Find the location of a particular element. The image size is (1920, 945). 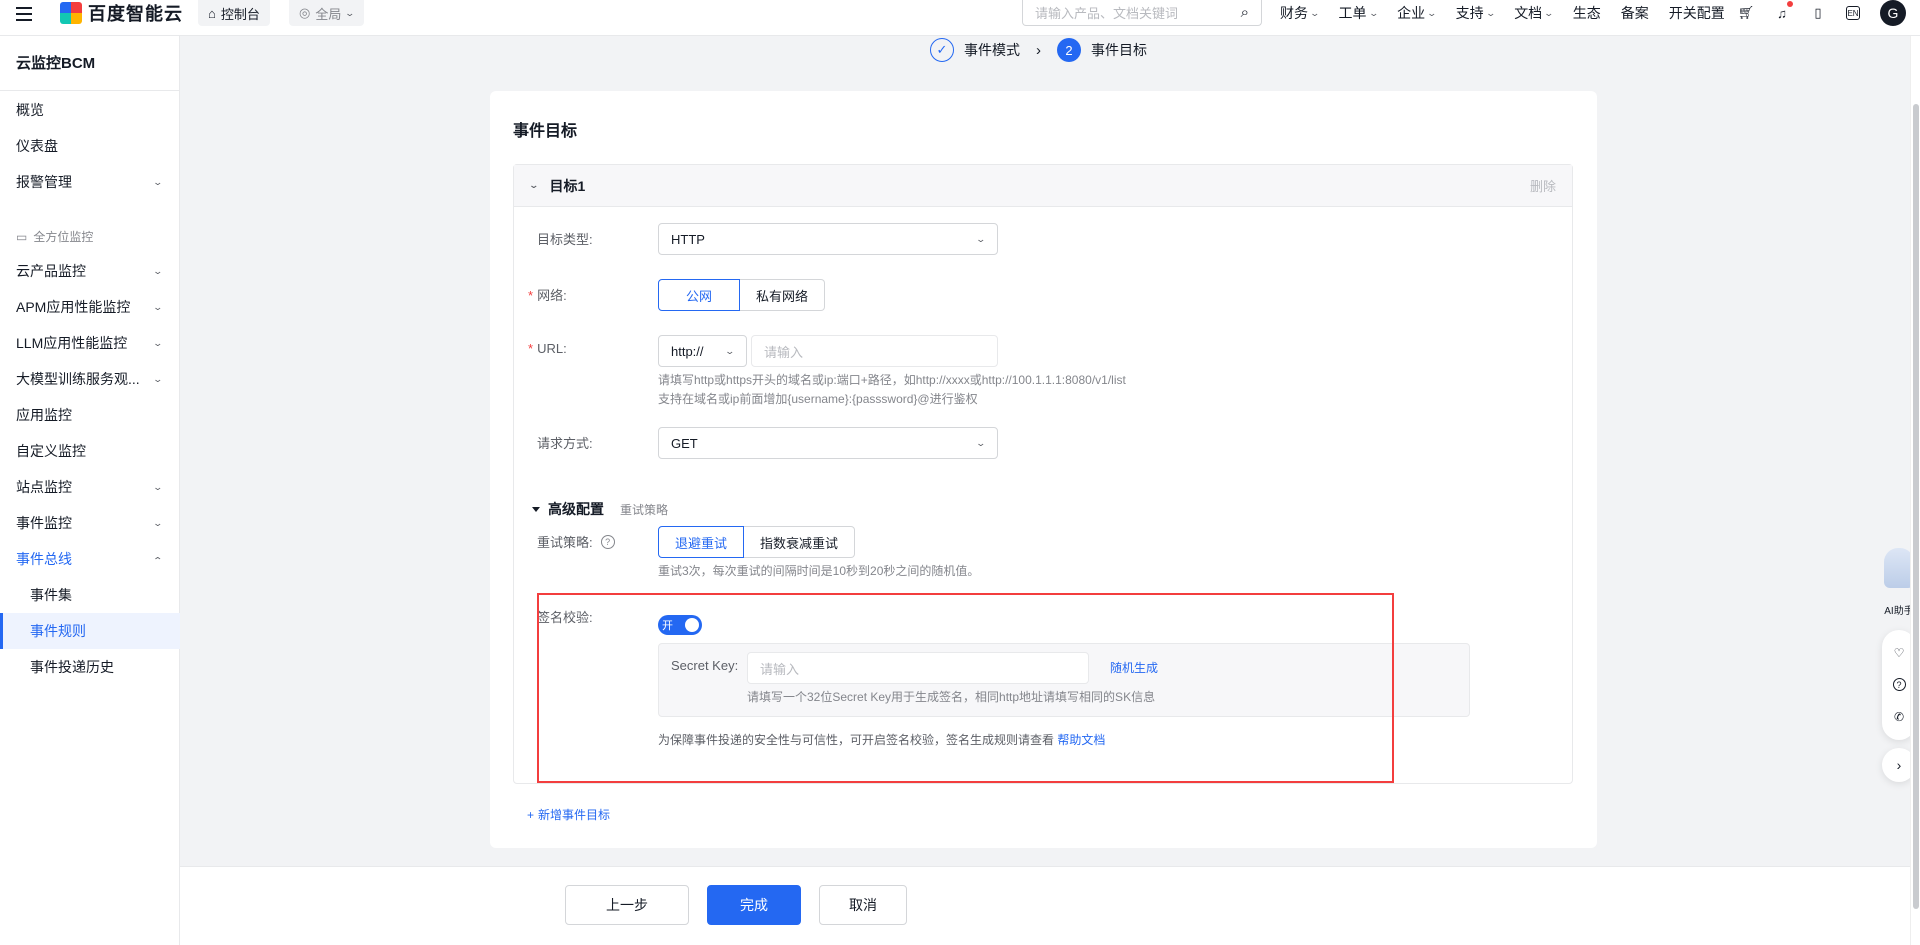

sidebar-item-custom-monitor: 自定义监控 is located at coordinates (90, 451).